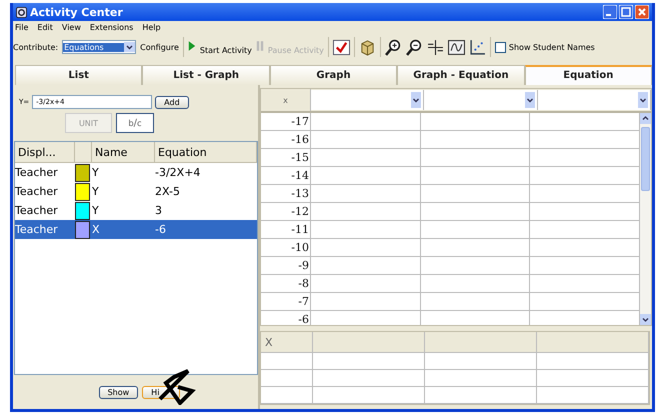  What do you see at coordinates (287, 342) in the screenshot?
I see `column-header: X` at bounding box center [287, 342].